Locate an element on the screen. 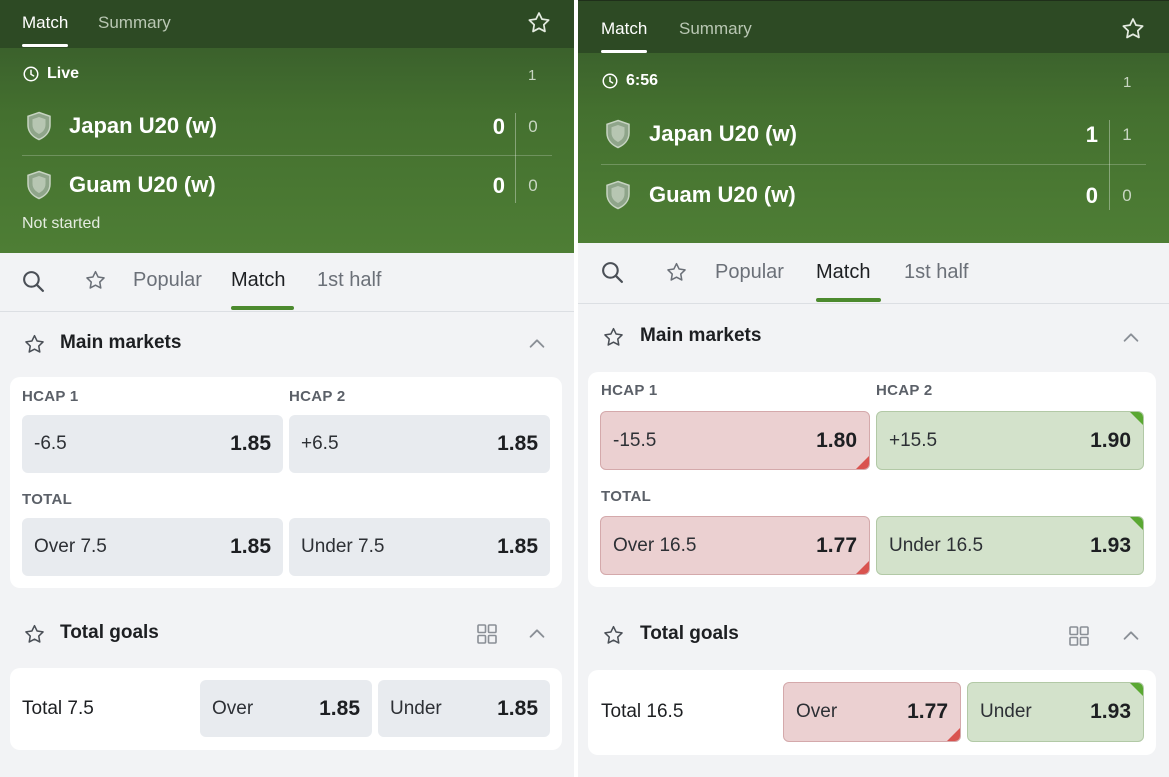 The height and width of the screenshot is (777, 1169). away-team-name: Guam U20 (w) is located at coordinates (142, 184).